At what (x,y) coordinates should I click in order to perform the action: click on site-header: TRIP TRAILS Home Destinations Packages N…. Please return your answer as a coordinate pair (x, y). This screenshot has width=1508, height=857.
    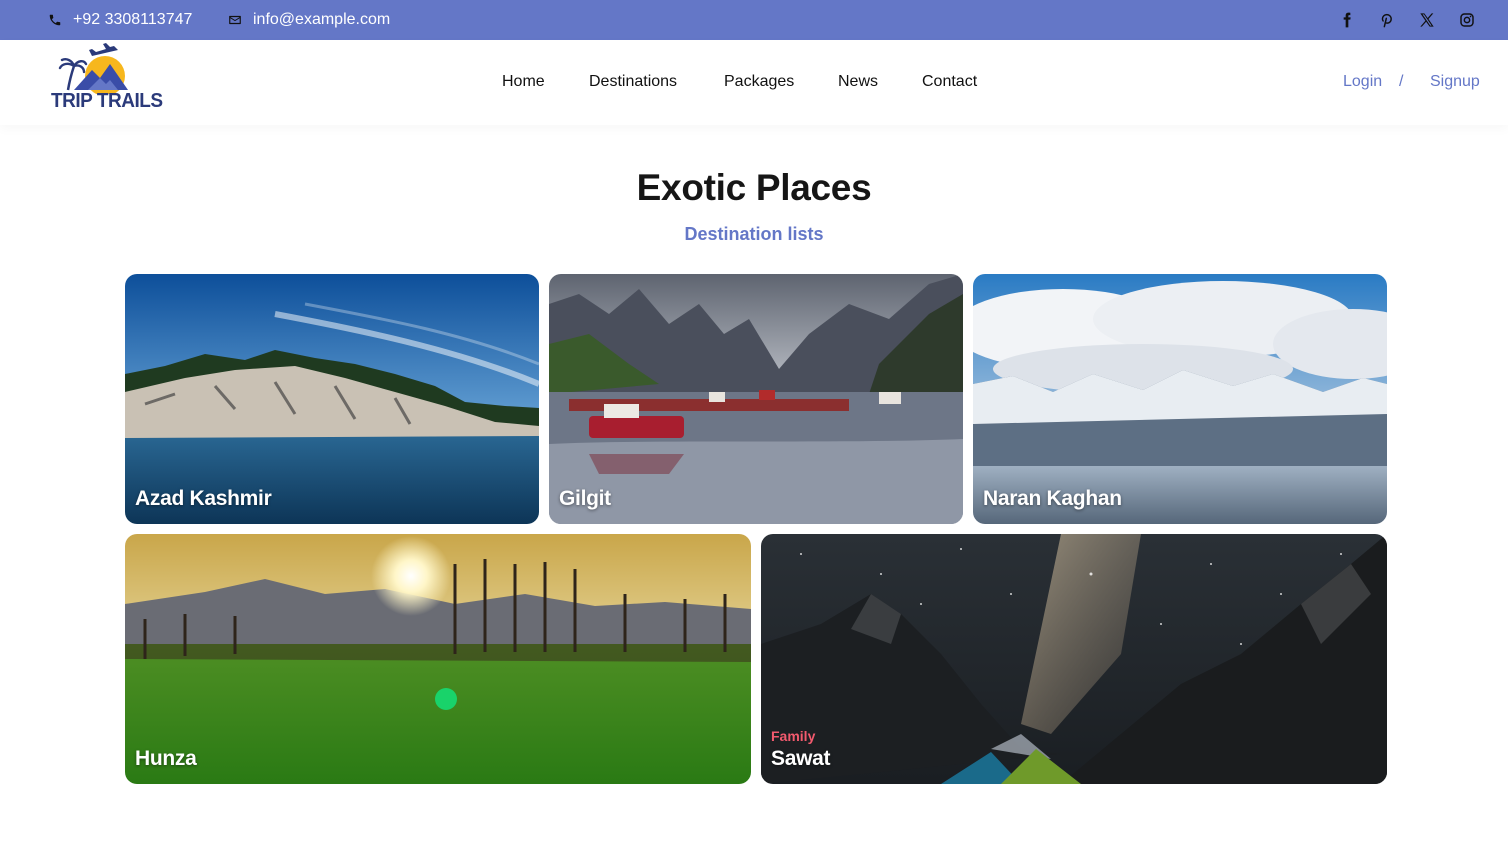
    Looking at the image, I should click on (754, 82).